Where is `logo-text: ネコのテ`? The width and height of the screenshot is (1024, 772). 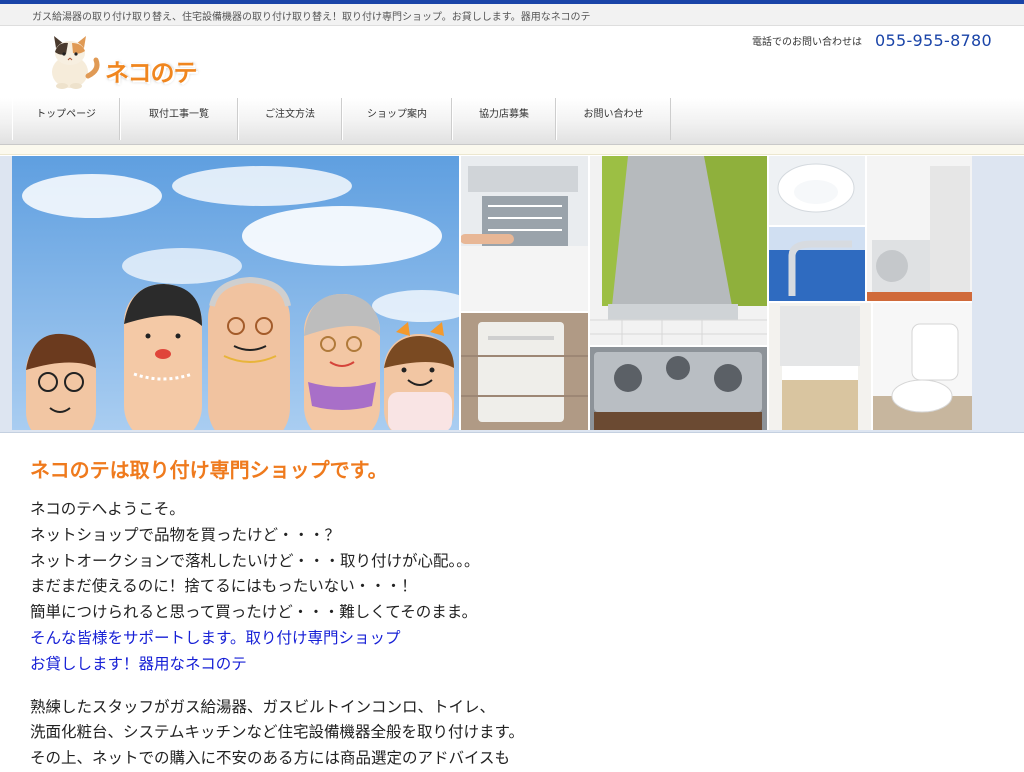 logo-text: ネコのテ is located at coordinates (151, 73).